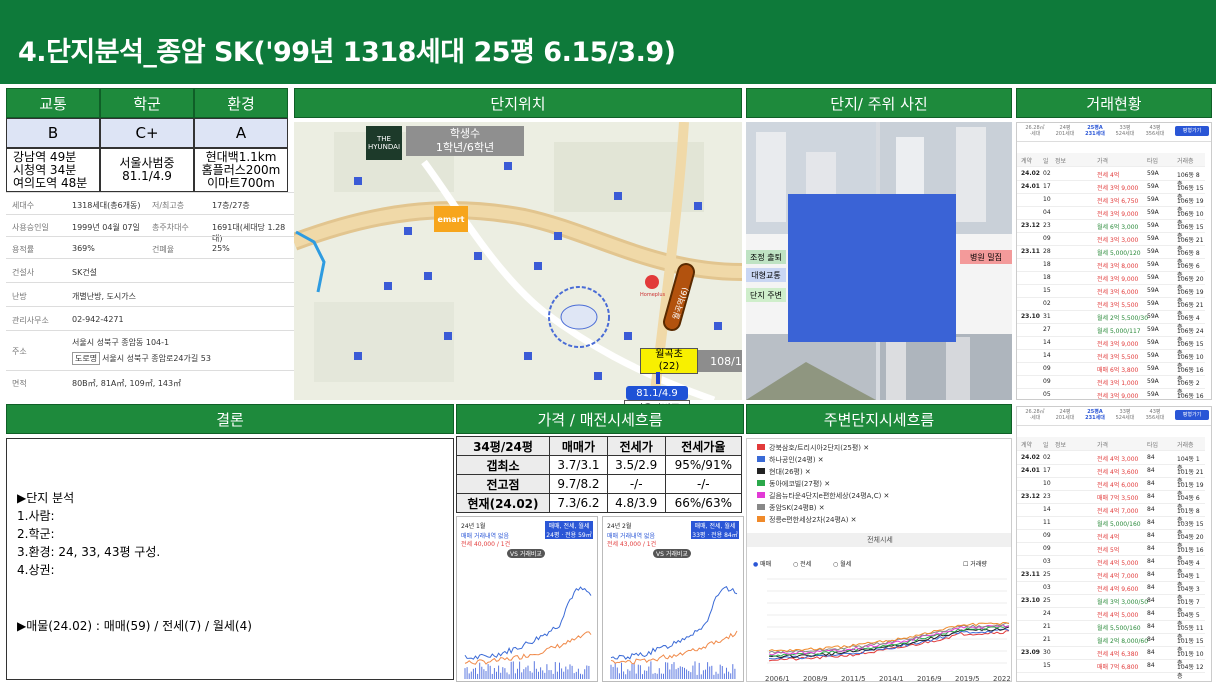  What do you see at coordinates (1030, 496) in the screenshot?
I see `table-cell: 23.12` at bounding box center [1030, 496].